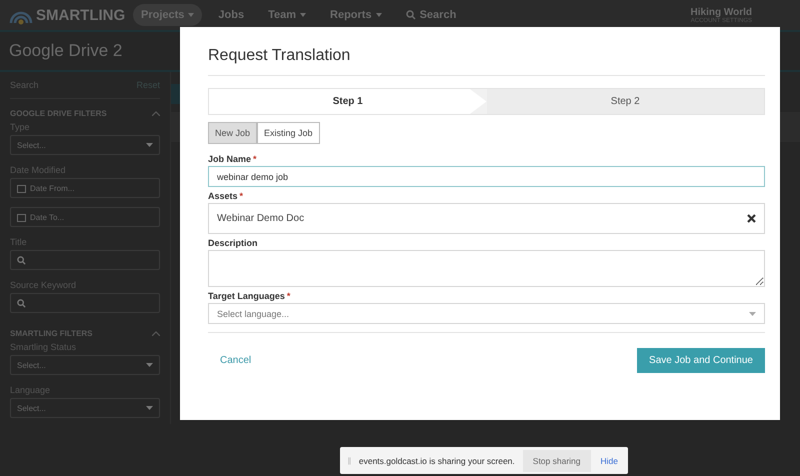 This screenshot has height=476, width=800. What do you see at coordinates (250, 296) in the screenshot?
I see `field-label: Target Languages *` at bounding box center [250, 296].